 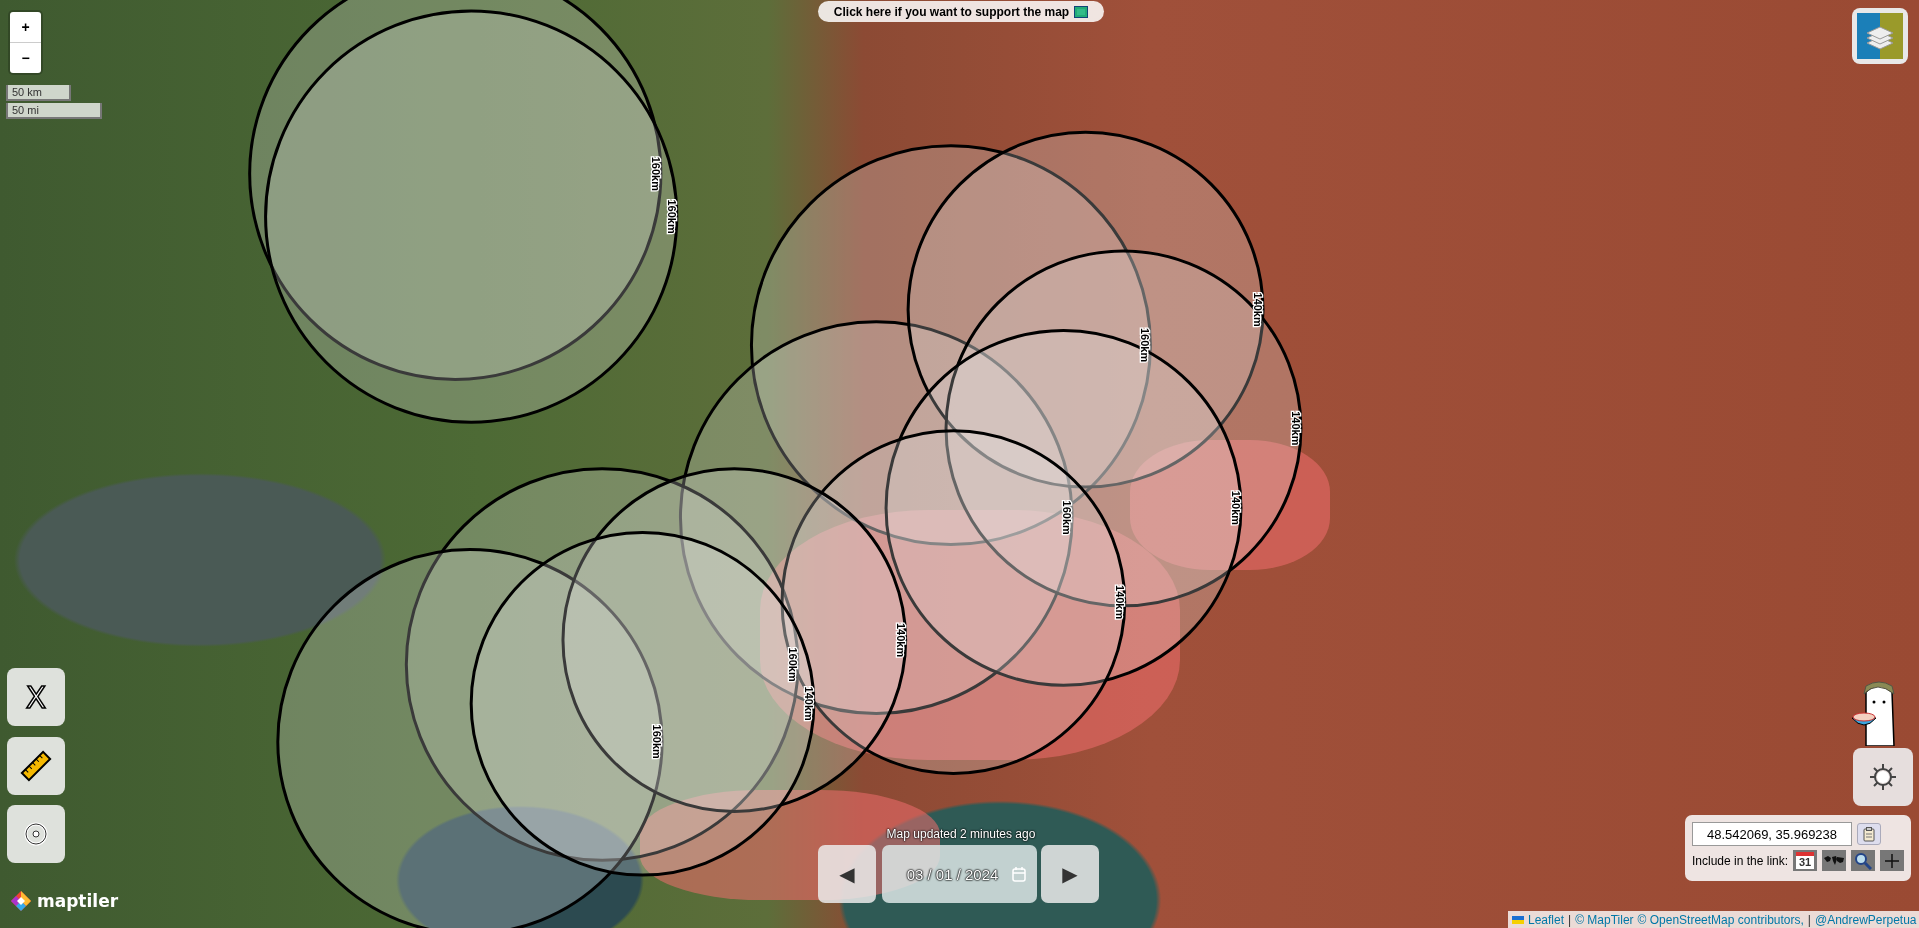 I want to click on support-banner-button: Click here if you want to support the map, so click(x=961, y=11).